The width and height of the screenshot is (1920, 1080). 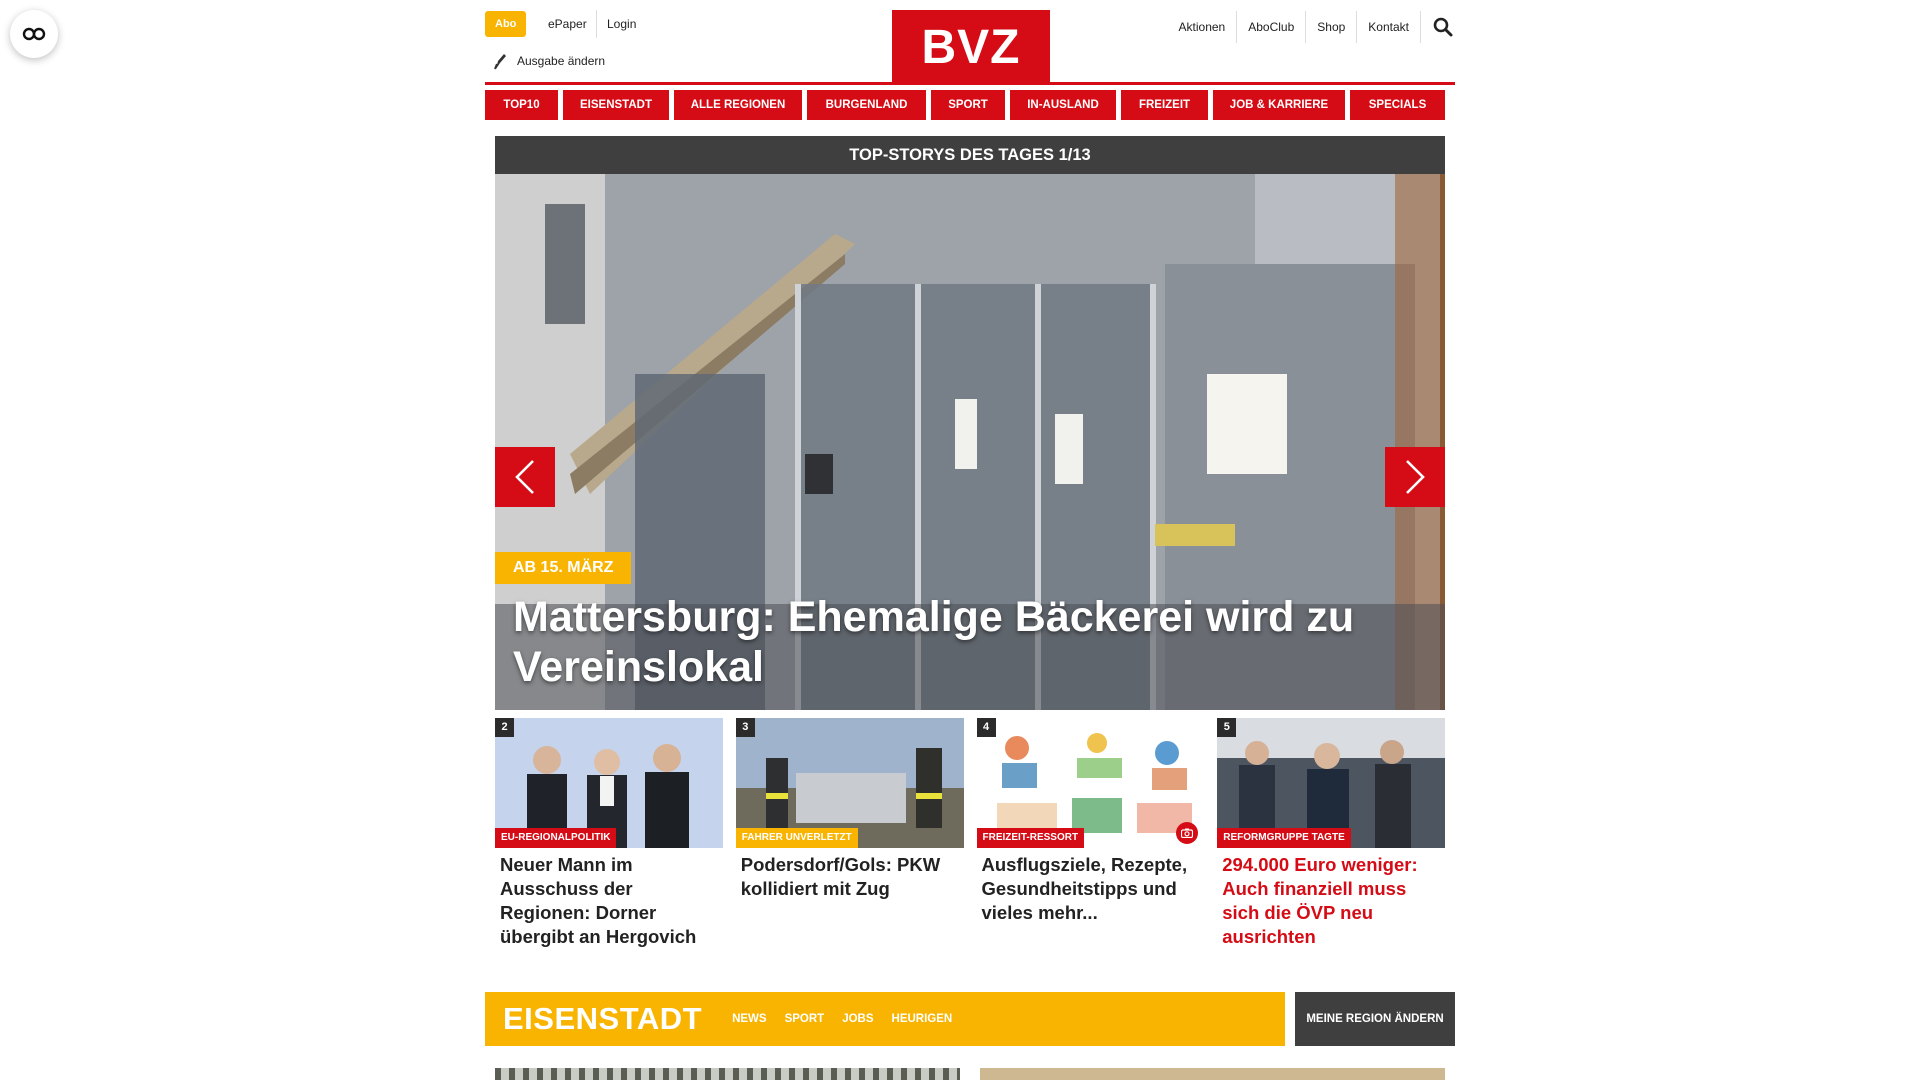 What do you see at coordinates (922, 1019) in the screenshot?
I see `region-link-heurigen: HEURIGEN` at bounding box center [922, 1019].